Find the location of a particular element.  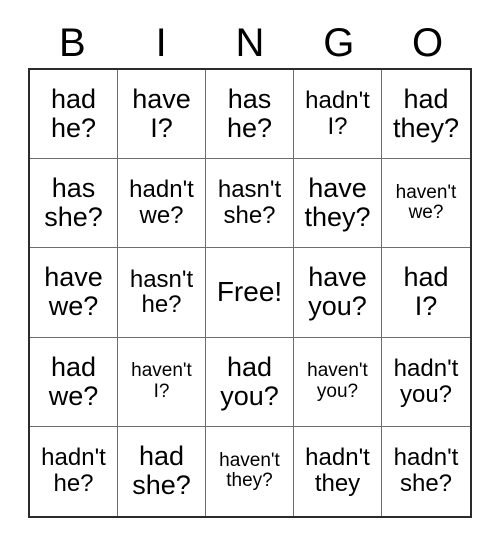

bingo-header-letter-o: O is located at coordinates (428, 43).